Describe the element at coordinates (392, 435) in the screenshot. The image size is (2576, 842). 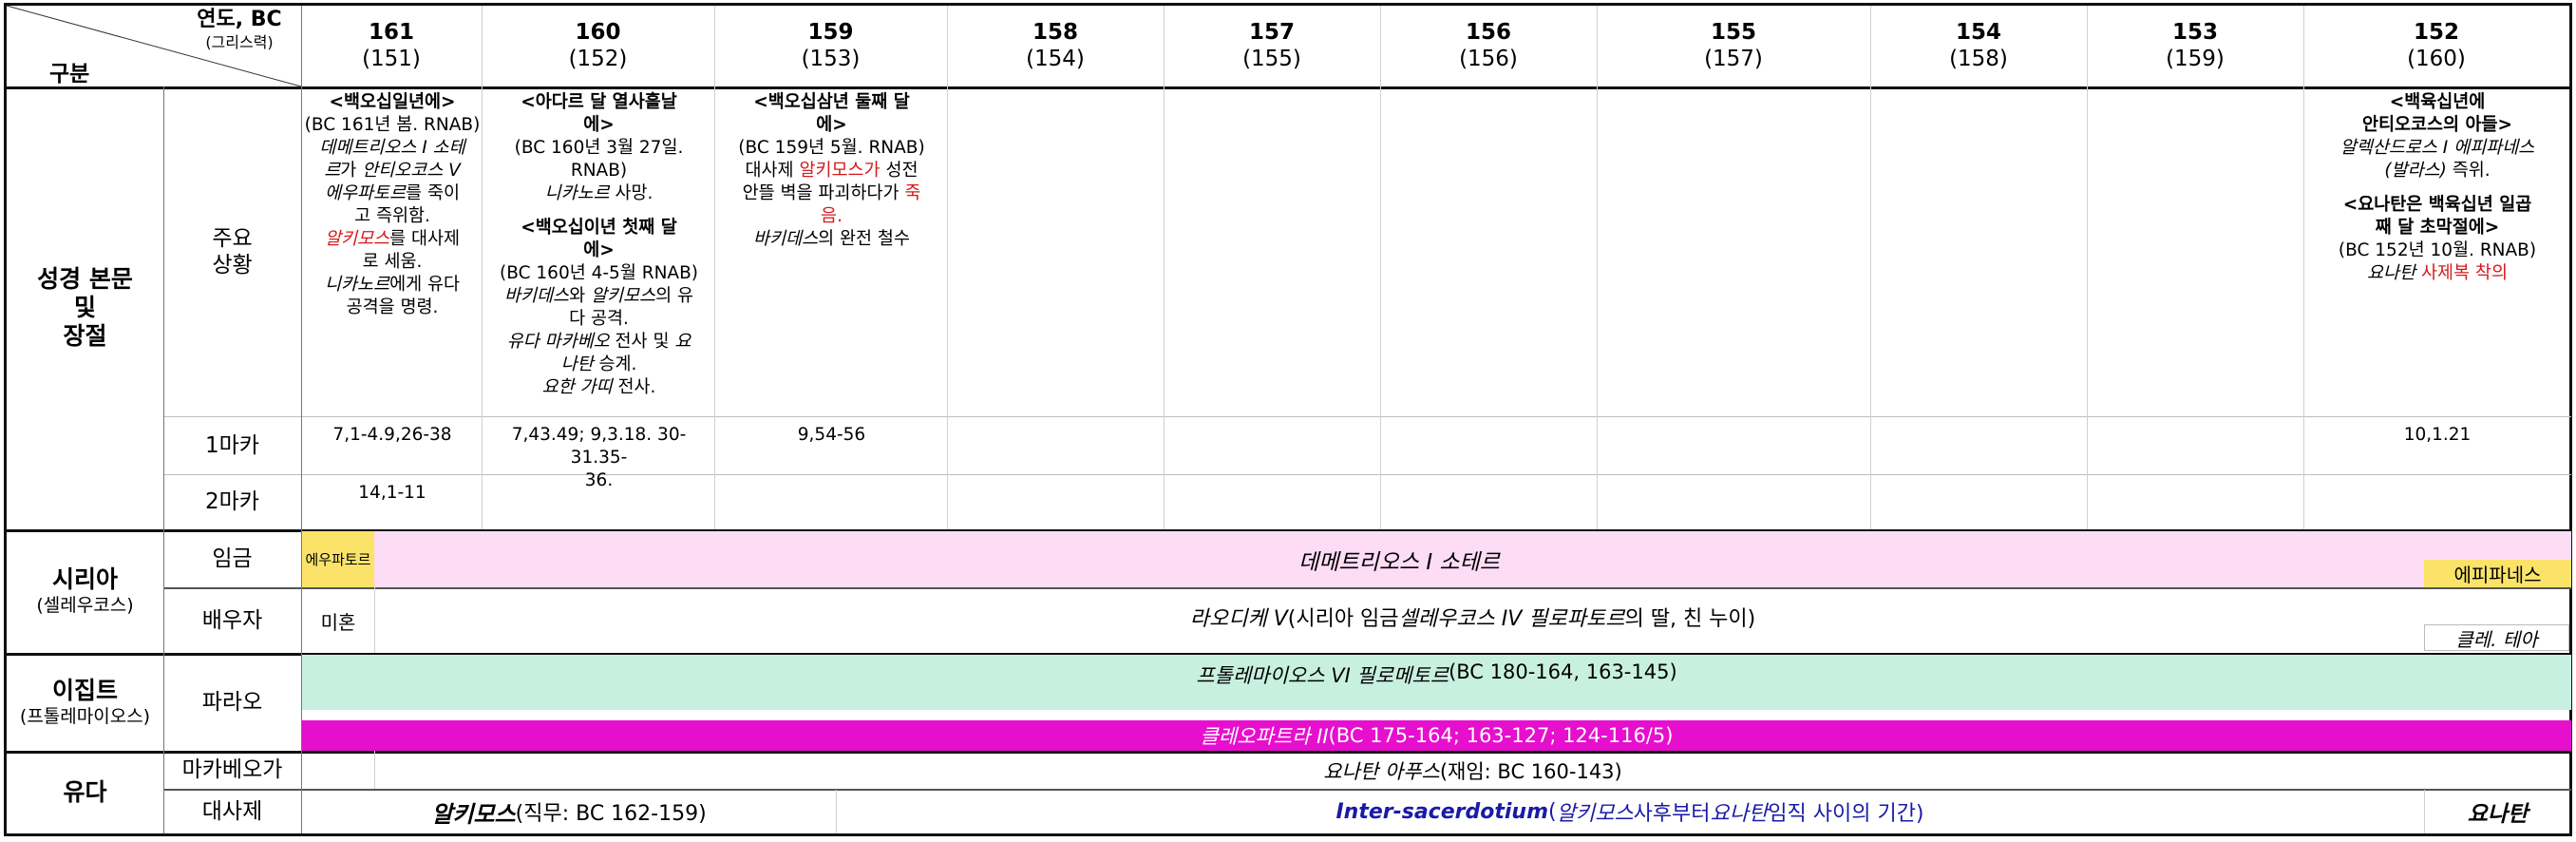
I see `ref-1mac-161: 7,1-4.9,26-38` at that location.